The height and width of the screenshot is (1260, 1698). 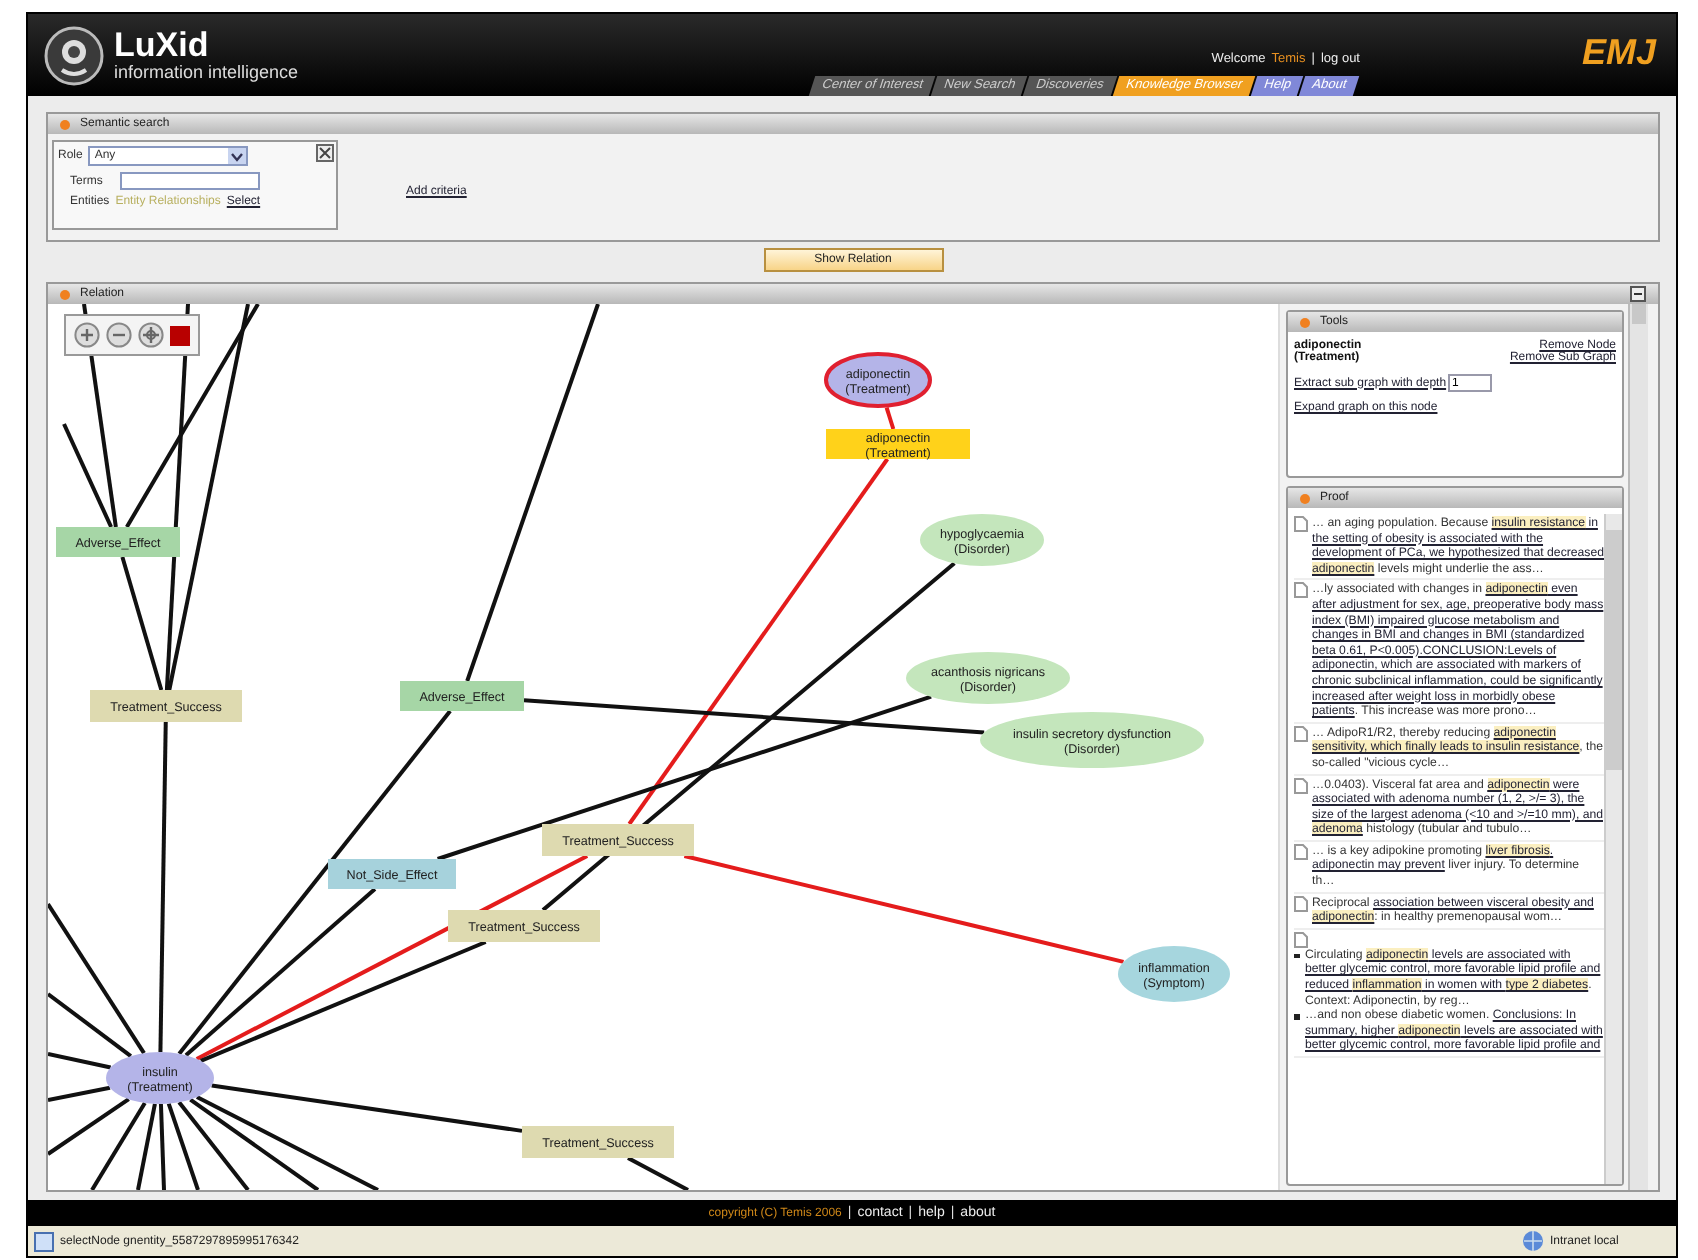 I want to click on stub-edge-line, so click(x=658, y=1173).